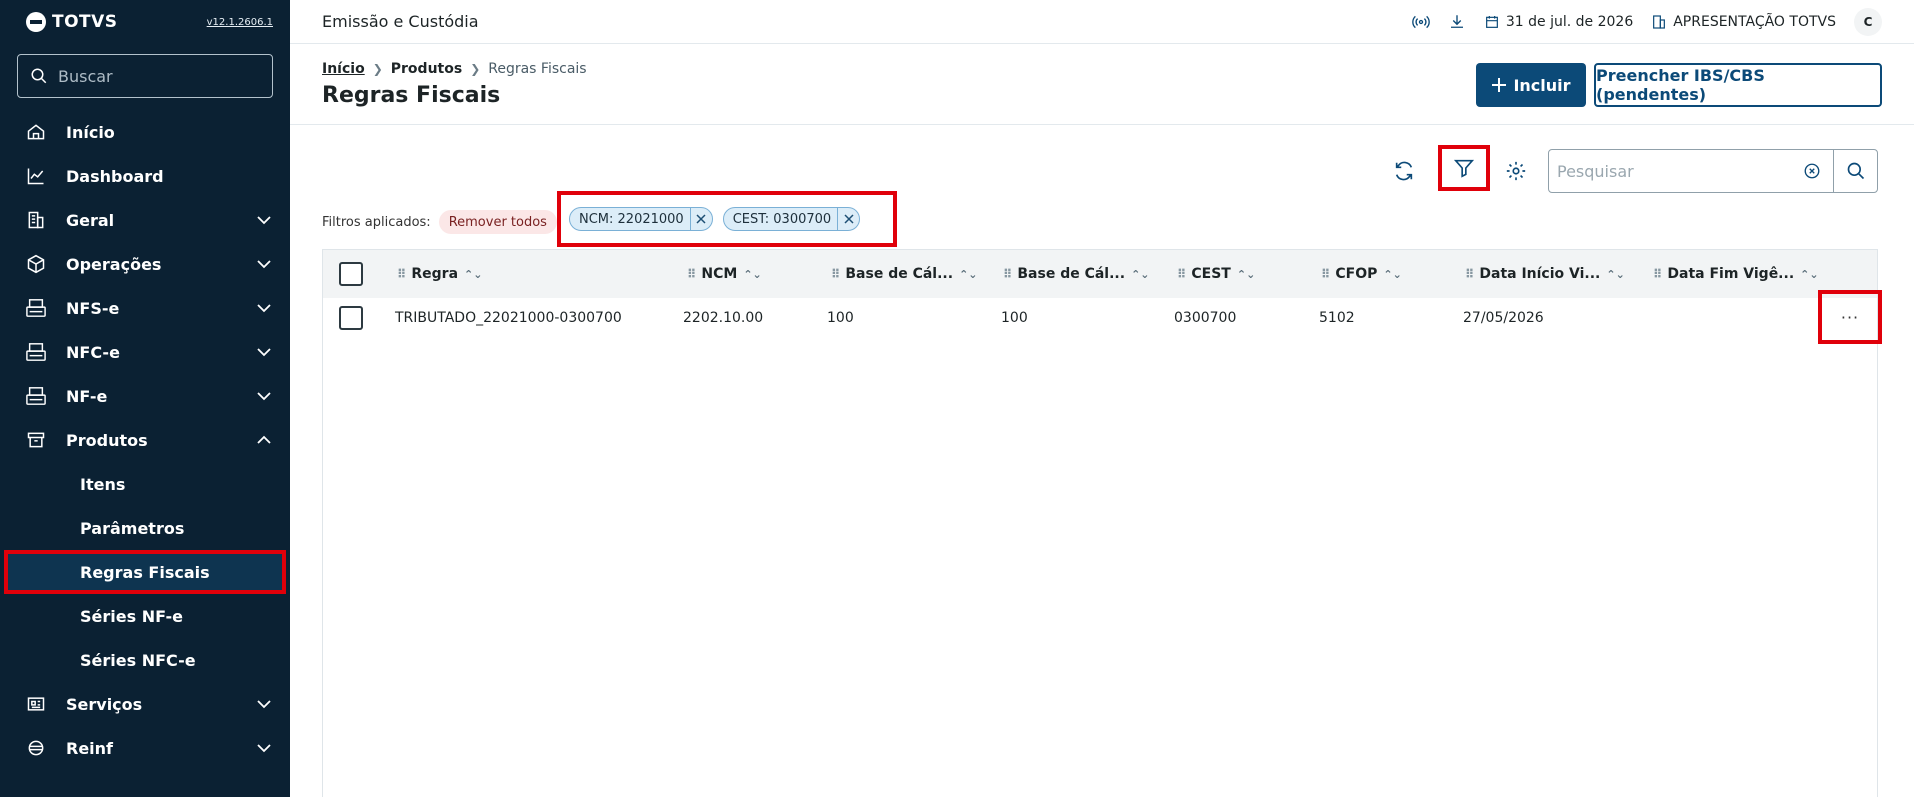 This screenshot has height=797, width=1914. I want to click on row-actions-button: ···, so click(1850, 317).